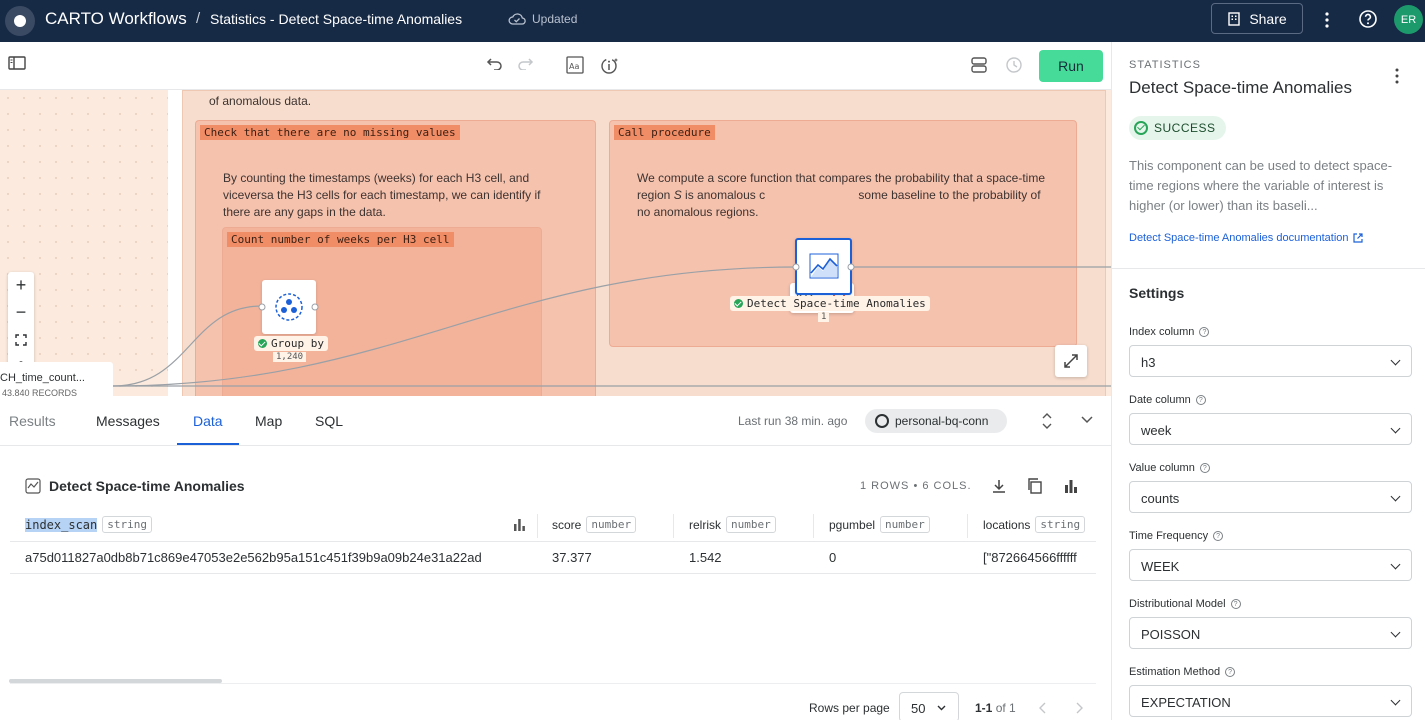  I want to click on component-category: STATISTICS, so click(1165, 65).